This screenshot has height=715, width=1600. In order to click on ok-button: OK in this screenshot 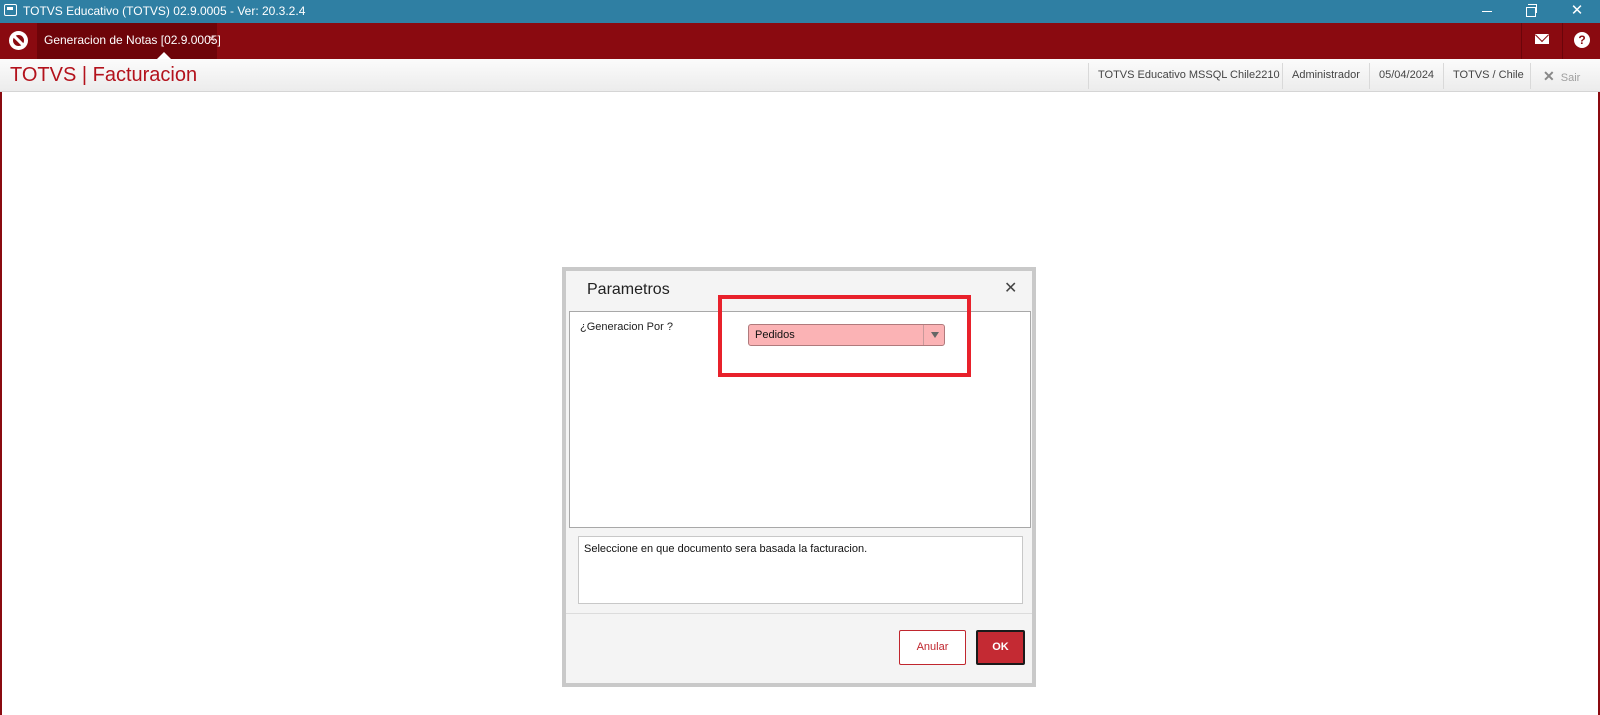, I will do `click(1000, 647)`.